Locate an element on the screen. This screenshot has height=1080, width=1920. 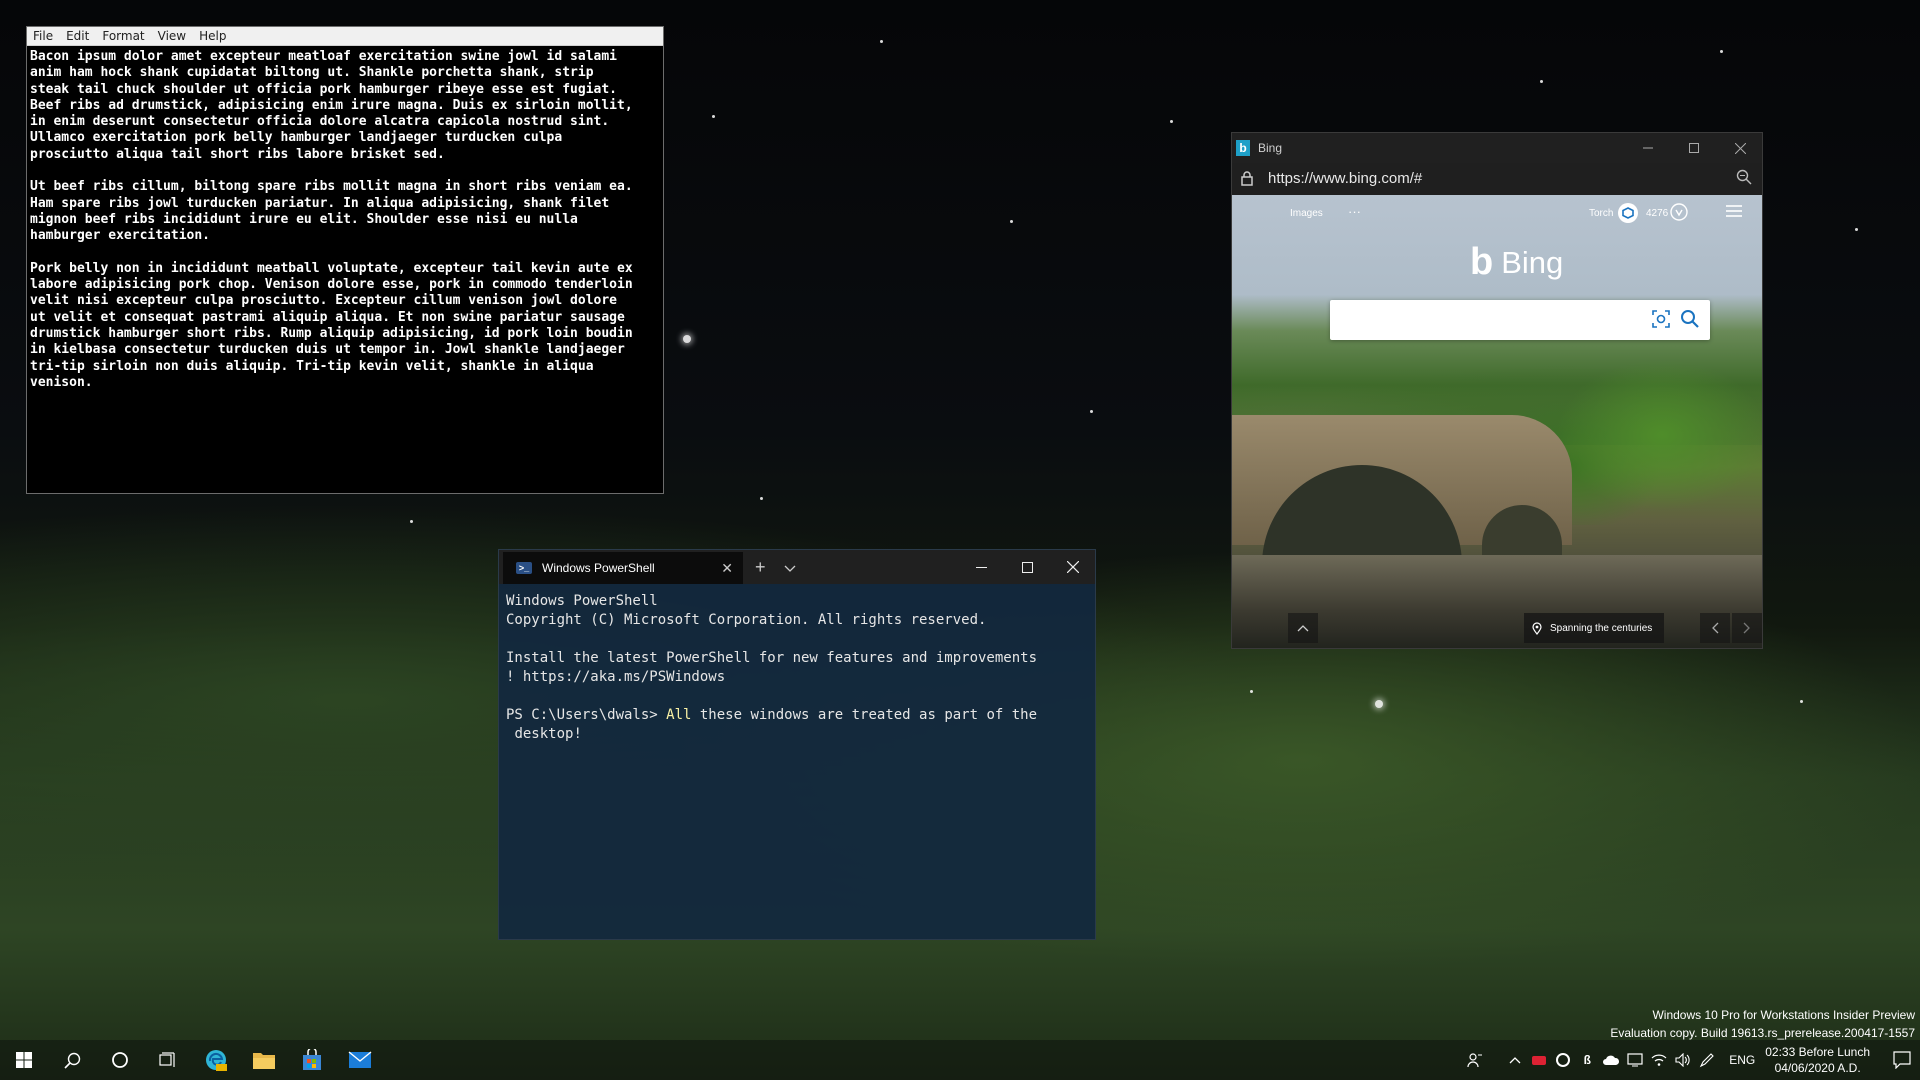
address-bar: https://www.bing.com/# is located at coordinates (1497, 178).